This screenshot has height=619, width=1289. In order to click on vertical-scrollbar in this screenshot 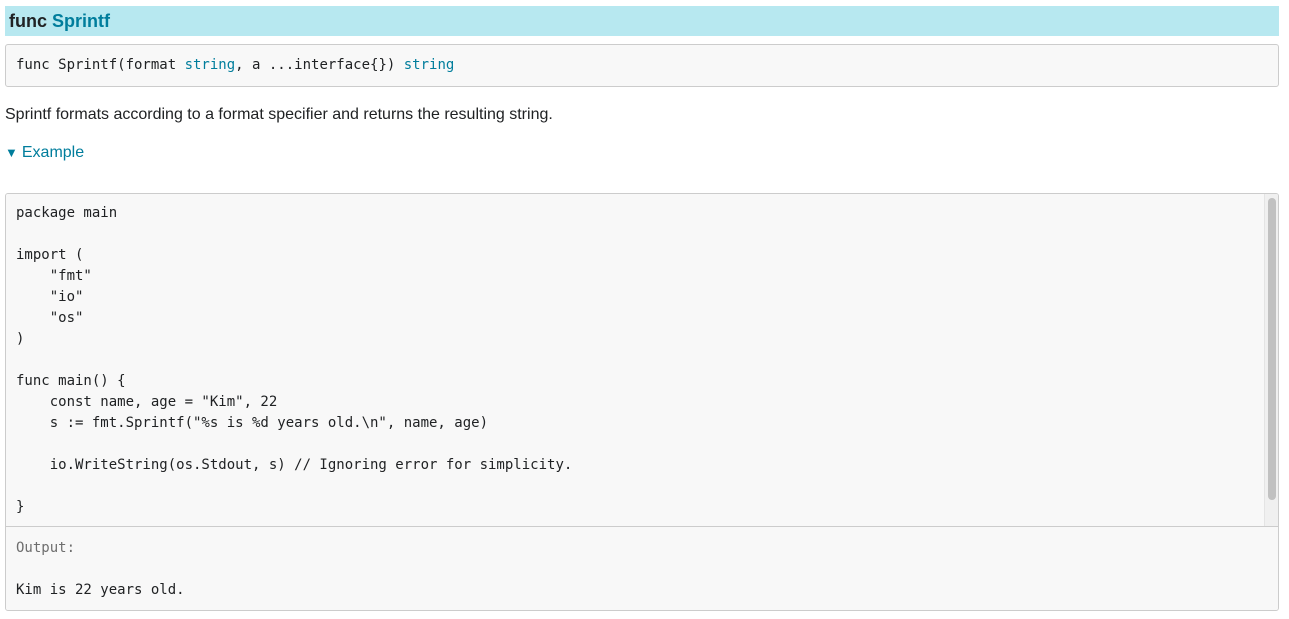, I will do `click(1271, 360)`.